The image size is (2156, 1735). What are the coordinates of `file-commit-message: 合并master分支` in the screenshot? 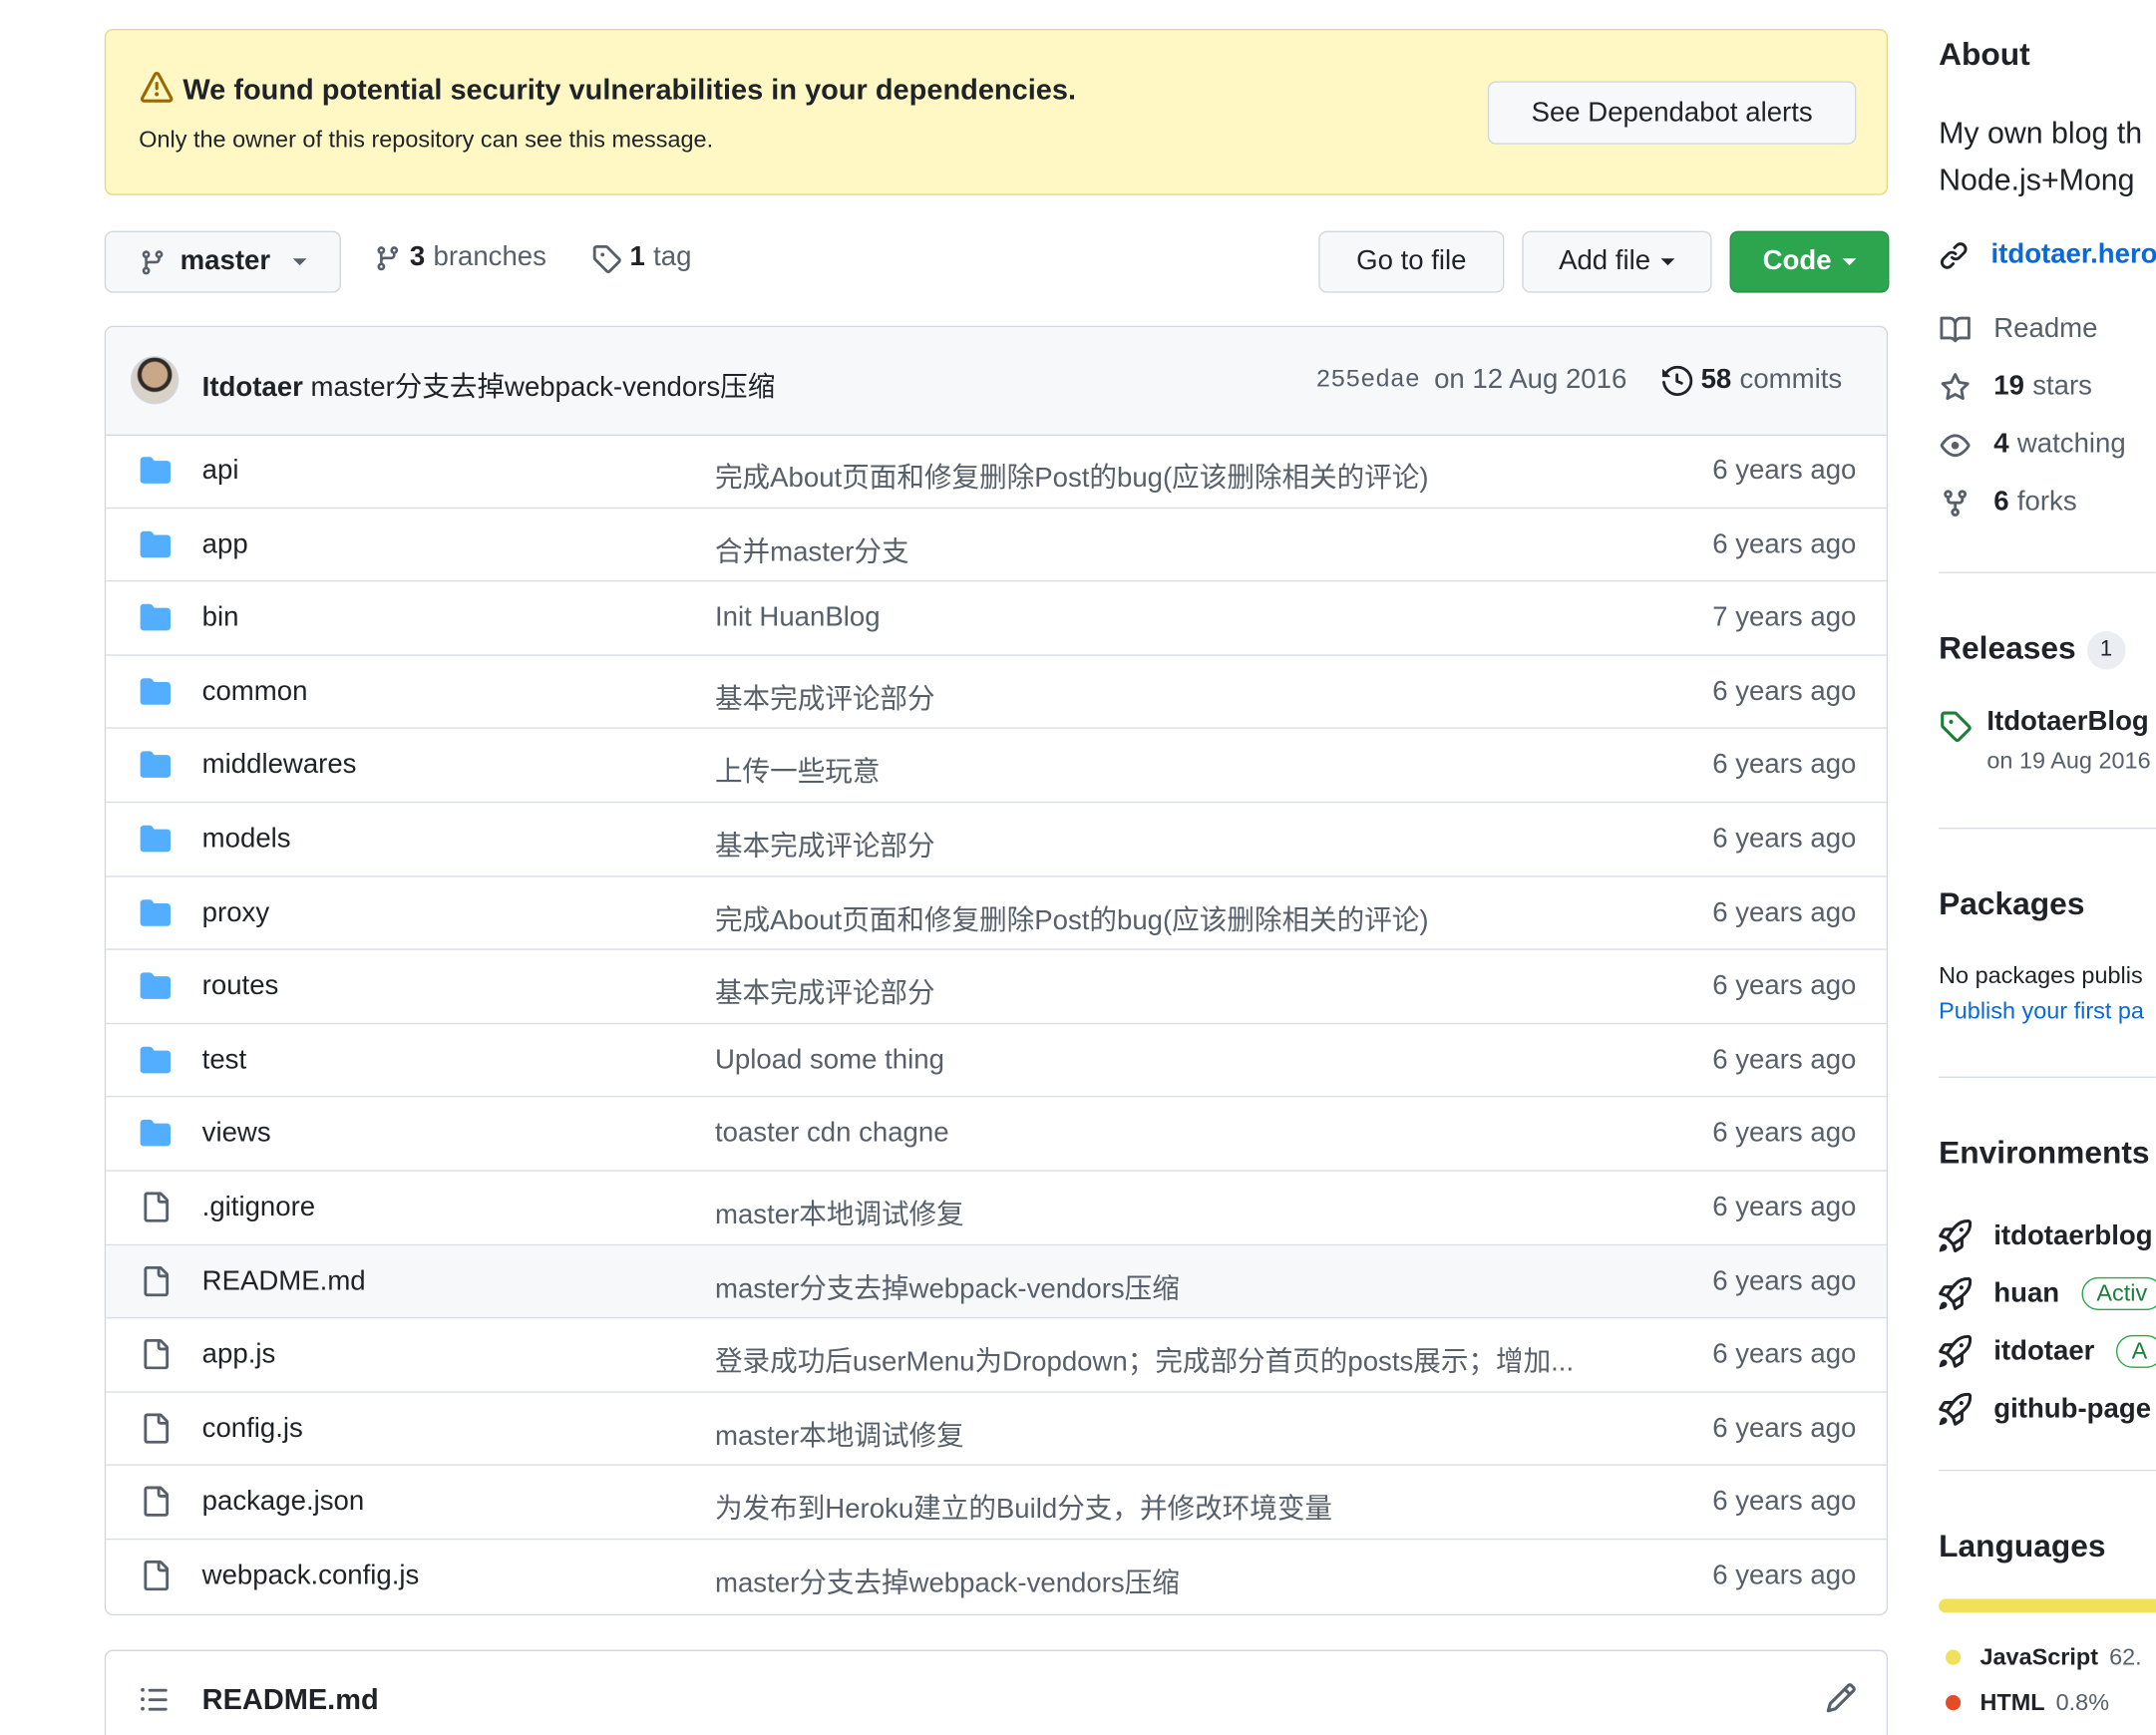 It's located at (1168, 548).